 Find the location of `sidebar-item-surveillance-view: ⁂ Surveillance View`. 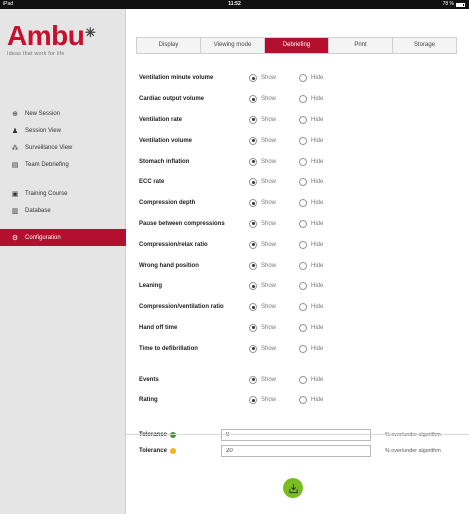

sidebar-item-surveillance-view: ⁂ Surveillance View is located at coordinates (63, 147).